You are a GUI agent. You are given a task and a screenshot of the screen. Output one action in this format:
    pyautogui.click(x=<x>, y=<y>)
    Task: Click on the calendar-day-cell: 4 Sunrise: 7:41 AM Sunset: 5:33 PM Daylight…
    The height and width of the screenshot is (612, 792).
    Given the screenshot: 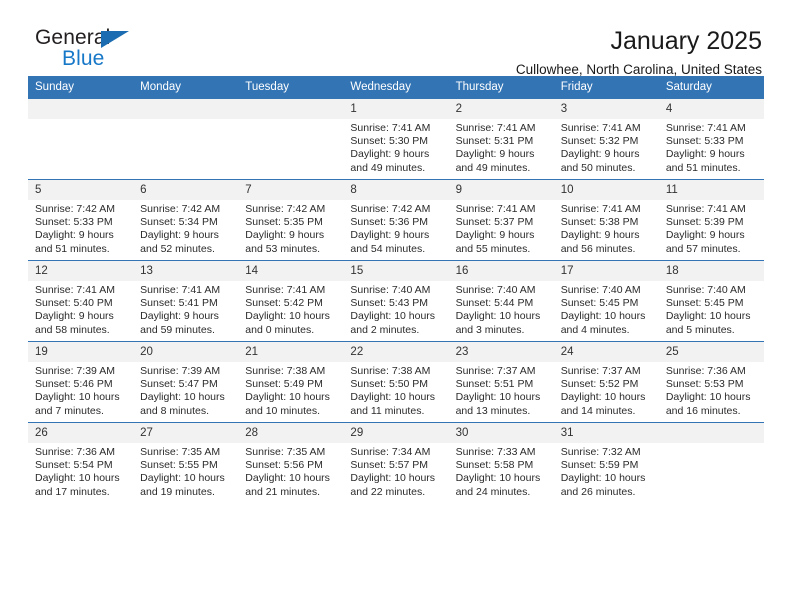 What is the action you would take?
    pyautogui.click(x=711, y=139)
    